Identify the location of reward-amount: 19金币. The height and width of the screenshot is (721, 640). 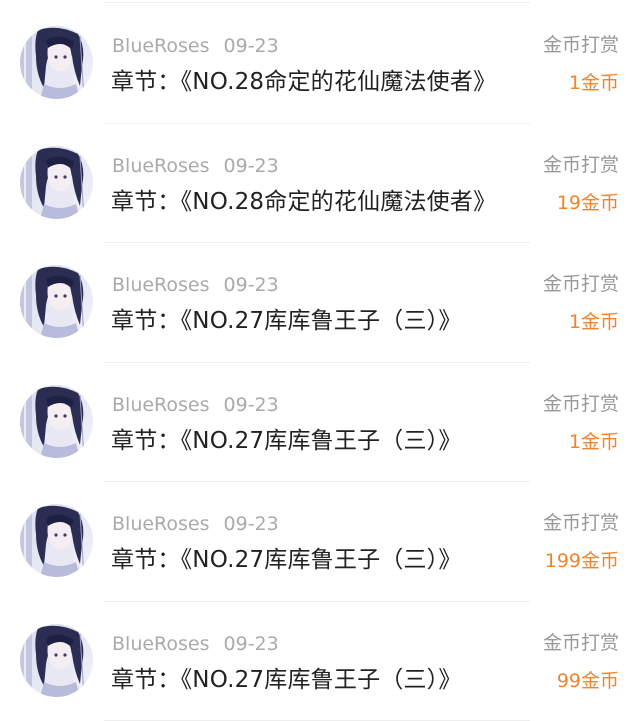
(588, 203).